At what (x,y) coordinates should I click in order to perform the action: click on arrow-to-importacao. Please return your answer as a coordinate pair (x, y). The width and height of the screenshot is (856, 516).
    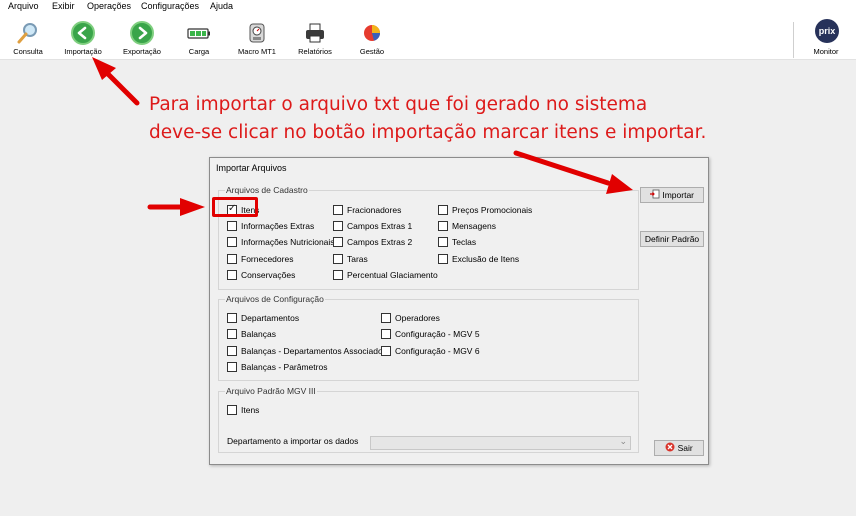
    Looking at the image, I should click on (116, 81).